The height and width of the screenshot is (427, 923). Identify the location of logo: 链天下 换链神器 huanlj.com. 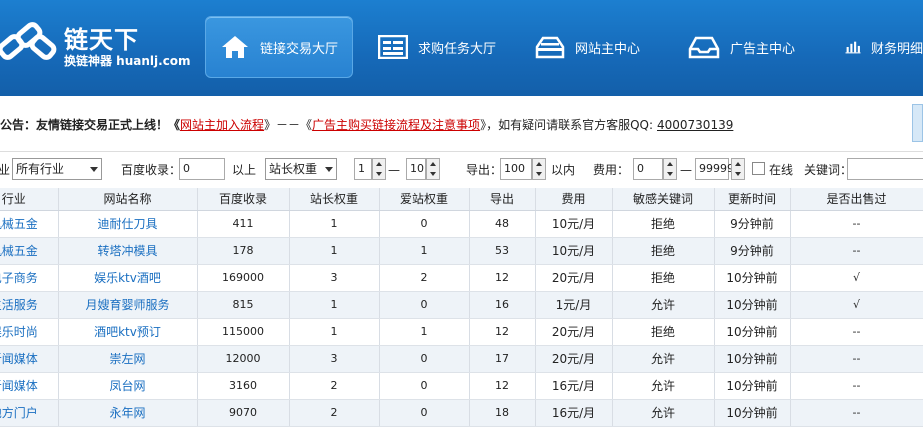
(100, 42).